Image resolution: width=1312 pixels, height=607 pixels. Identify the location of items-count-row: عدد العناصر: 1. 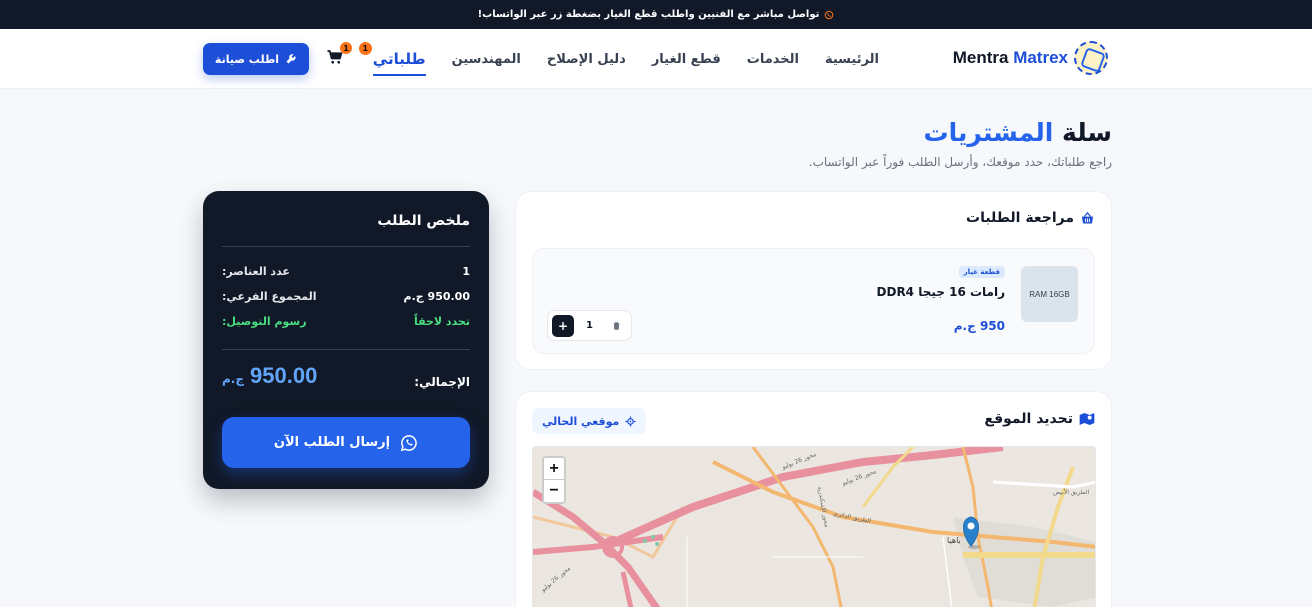
(346, 271).